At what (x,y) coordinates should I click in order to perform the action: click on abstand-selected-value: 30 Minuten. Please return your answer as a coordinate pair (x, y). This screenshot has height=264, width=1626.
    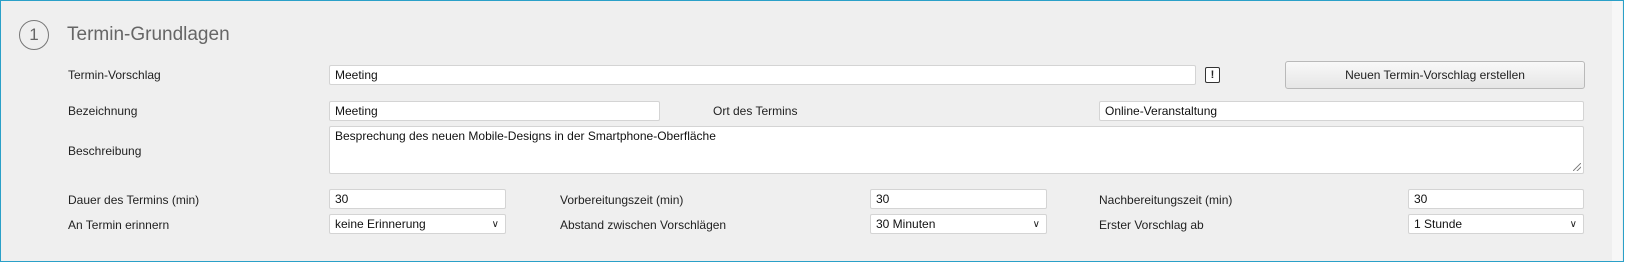
    Looking at the image, I should click on (906, 224).